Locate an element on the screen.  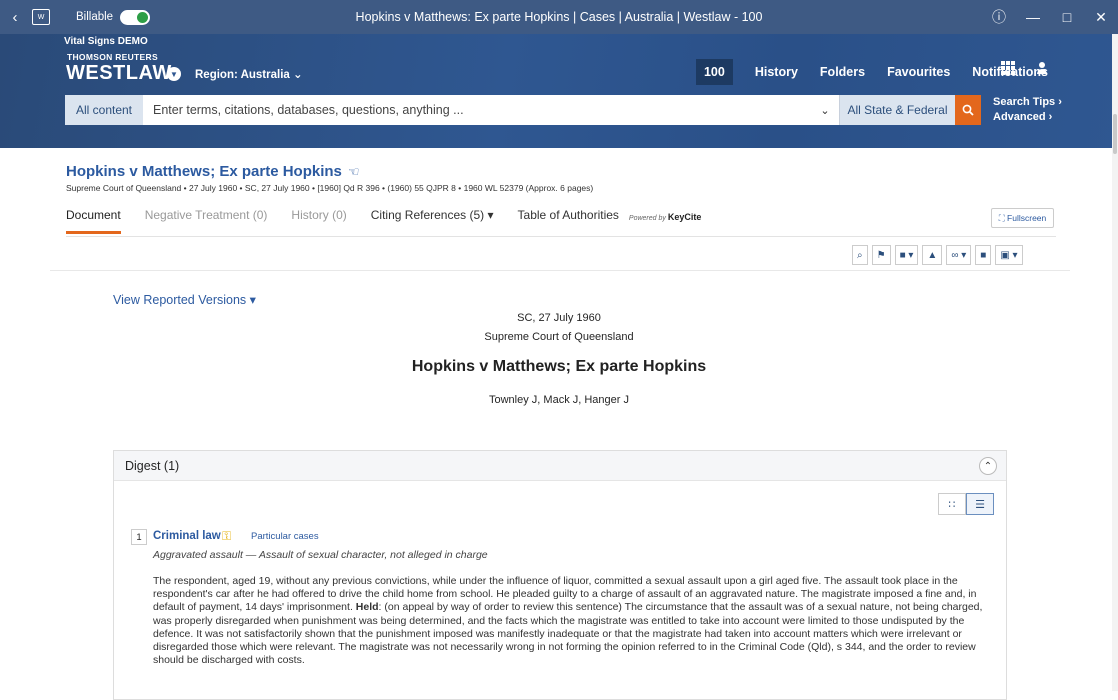
toolbar-divider is located at coordinates (560, 270).